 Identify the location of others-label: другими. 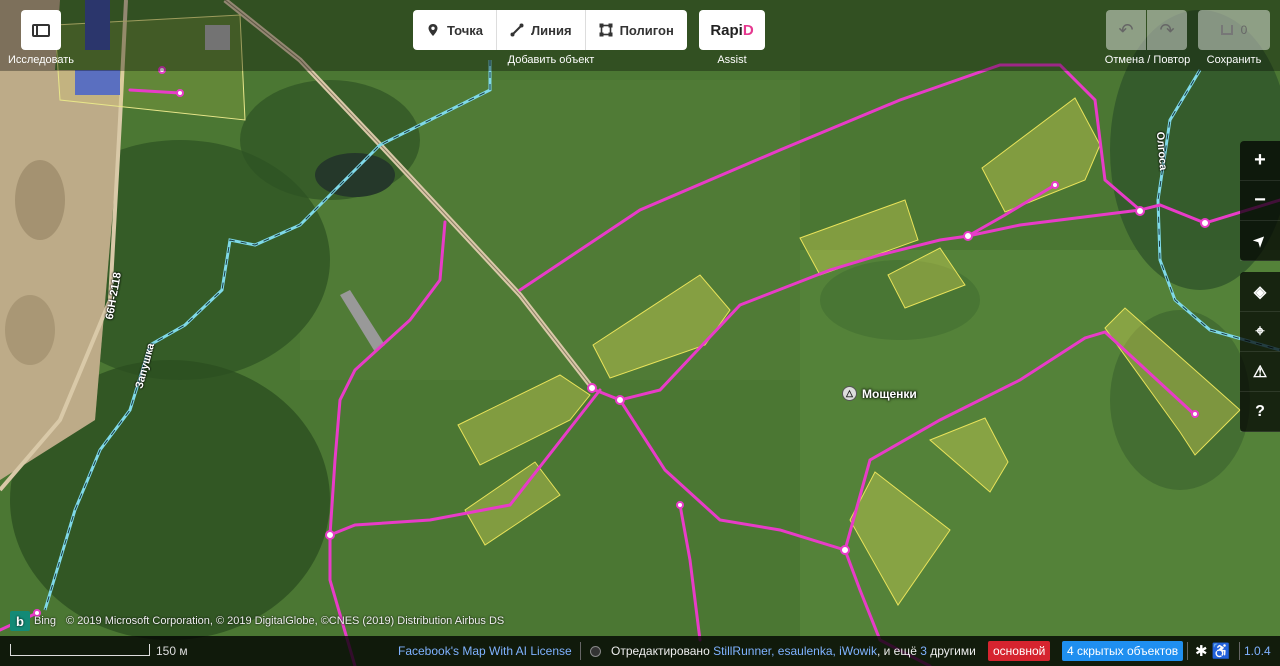
(953, 651).